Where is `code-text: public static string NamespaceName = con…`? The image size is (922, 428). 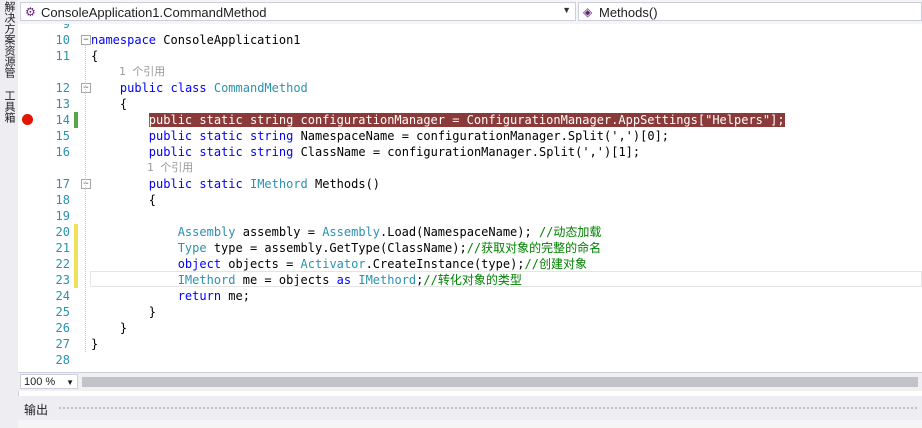
code-text: public static string NamespaceName = con… is located at coordinates (380, 136).